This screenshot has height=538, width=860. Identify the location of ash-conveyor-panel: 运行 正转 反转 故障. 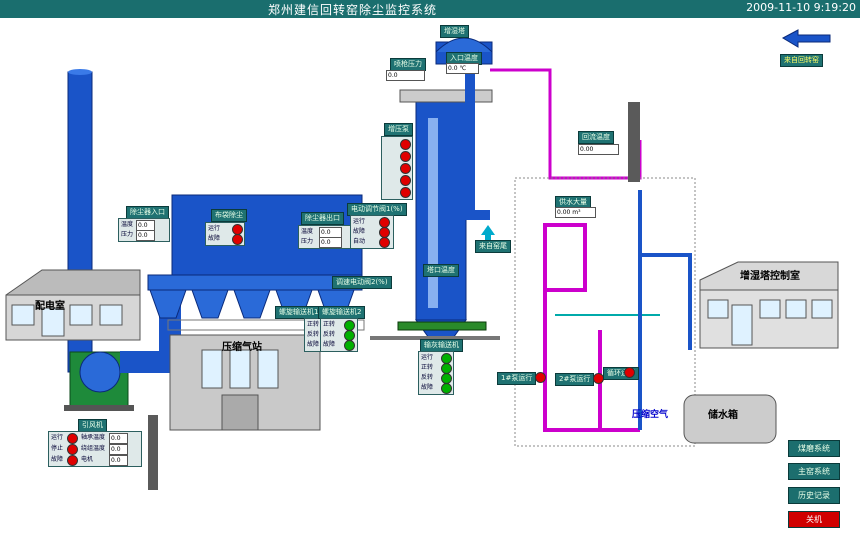
(436, 373).